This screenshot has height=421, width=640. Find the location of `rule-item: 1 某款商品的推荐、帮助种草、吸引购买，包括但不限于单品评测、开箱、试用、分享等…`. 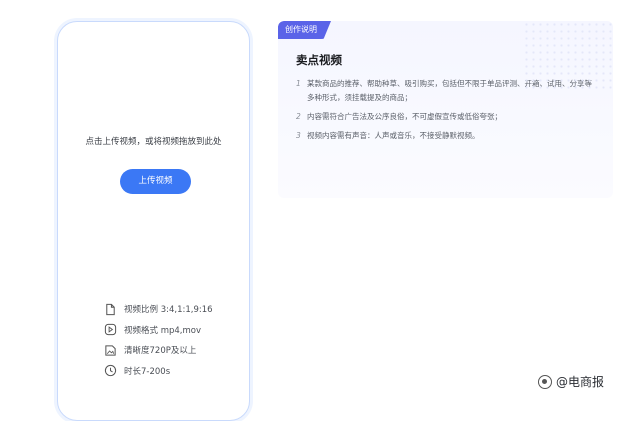

rule-item: 1 某款商品的推荐、帮助种草、吸引购买，包括但不限于单品评测、开箱、试用、分享等… is located at coordinates (446, 91).